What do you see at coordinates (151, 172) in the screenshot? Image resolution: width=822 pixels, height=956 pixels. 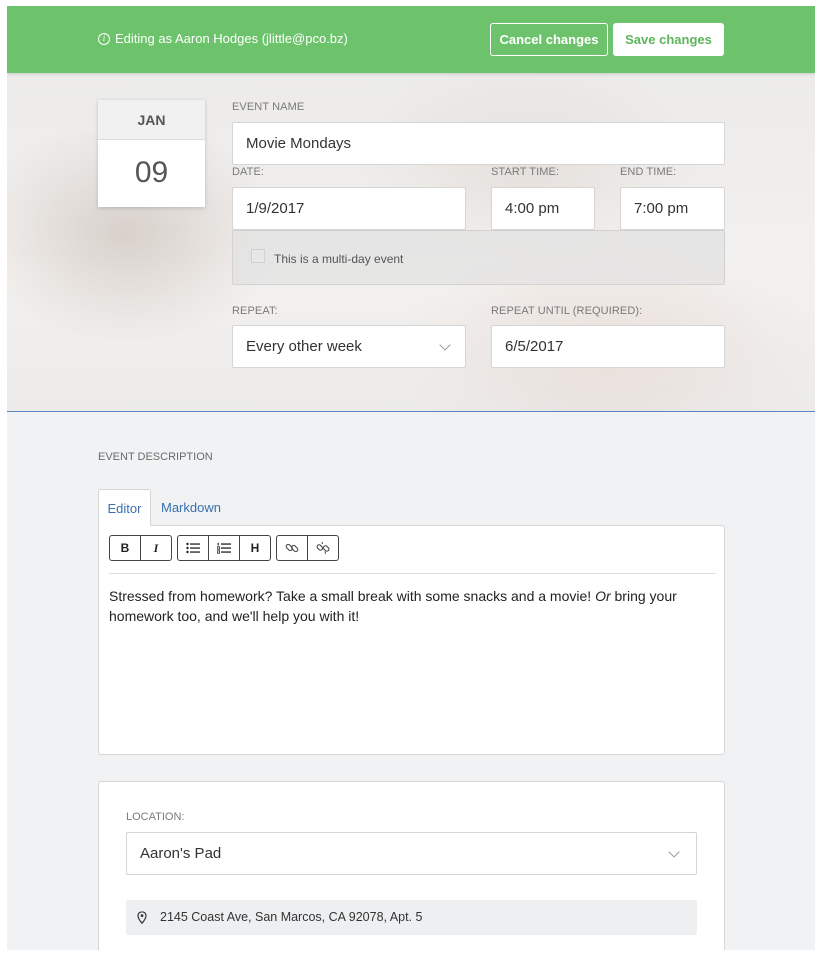 I see `date-card-day: 09` at bounding box center [151, 172].